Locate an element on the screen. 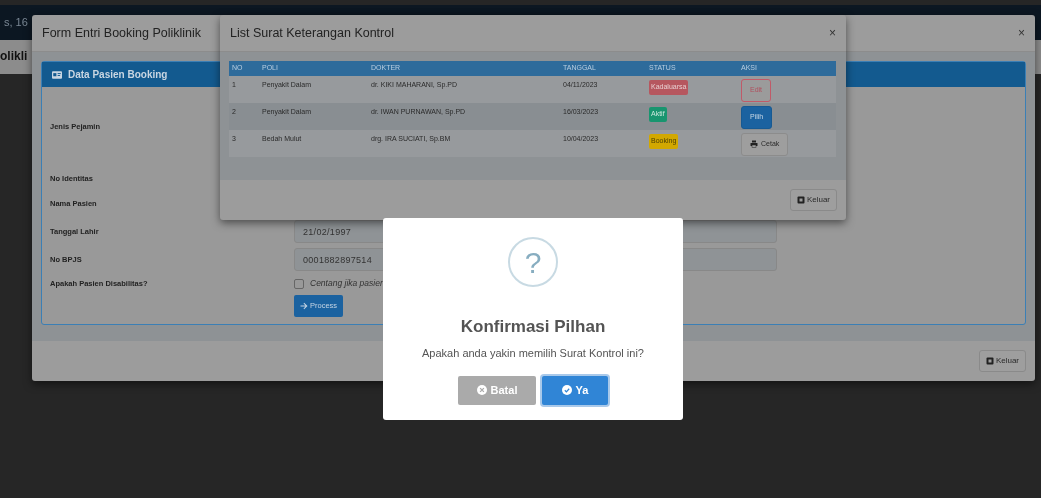 This screenshot has width=1041, height=498. dialog-message: Apakah anda yakin memilih Surat Kontrol ini? is located at coordinates (533, 354).